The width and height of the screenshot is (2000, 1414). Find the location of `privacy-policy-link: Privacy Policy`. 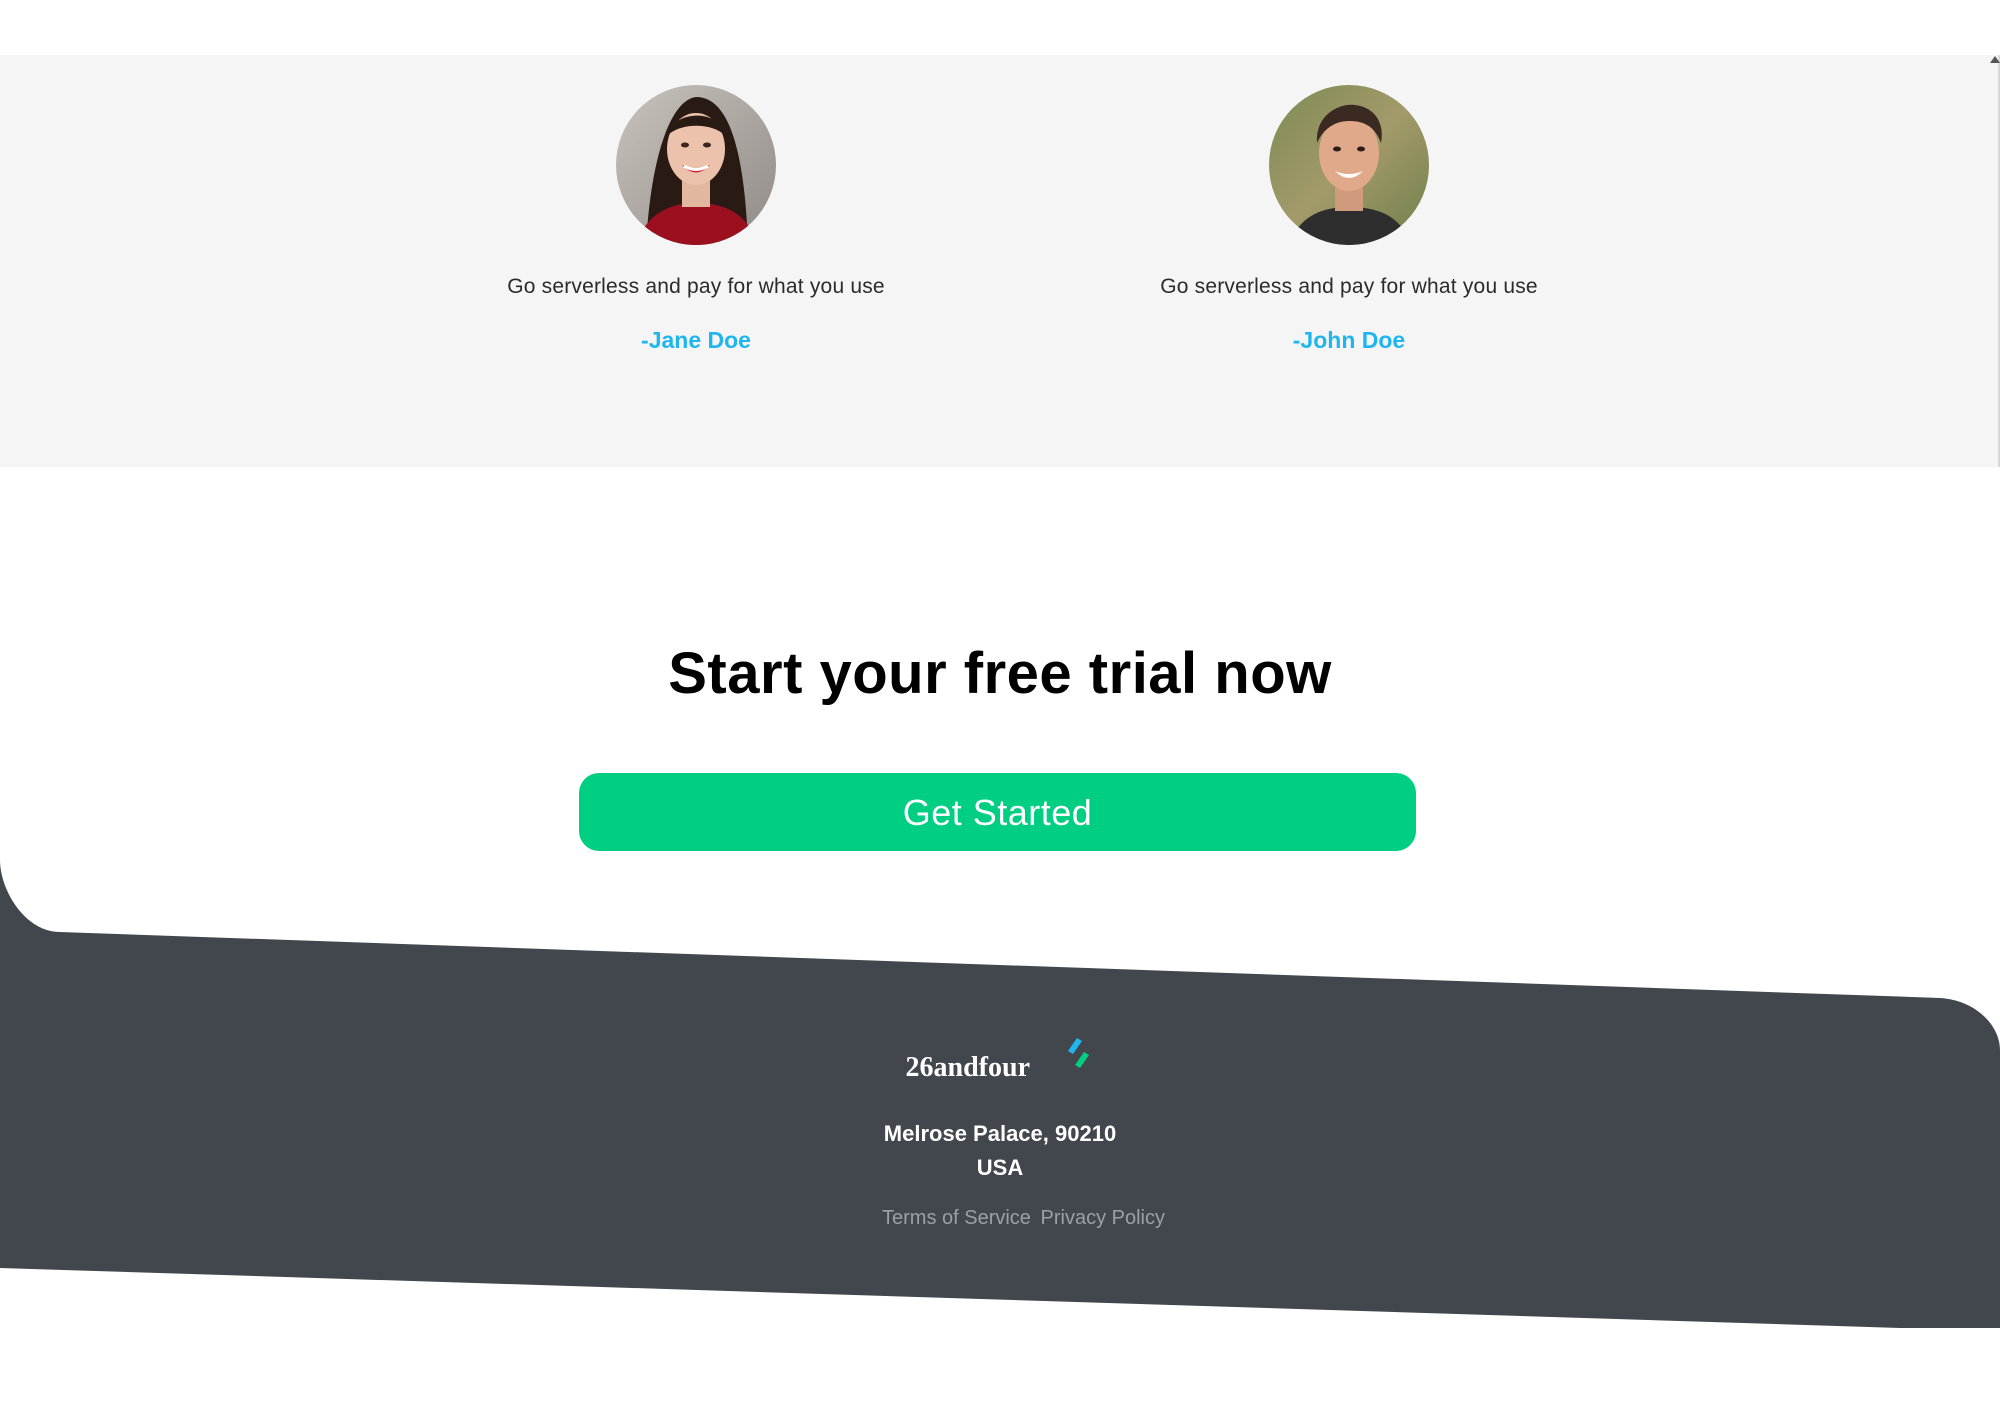

privacy-policy-link: Privacy Policy is located at coordinates (1103, 1218).